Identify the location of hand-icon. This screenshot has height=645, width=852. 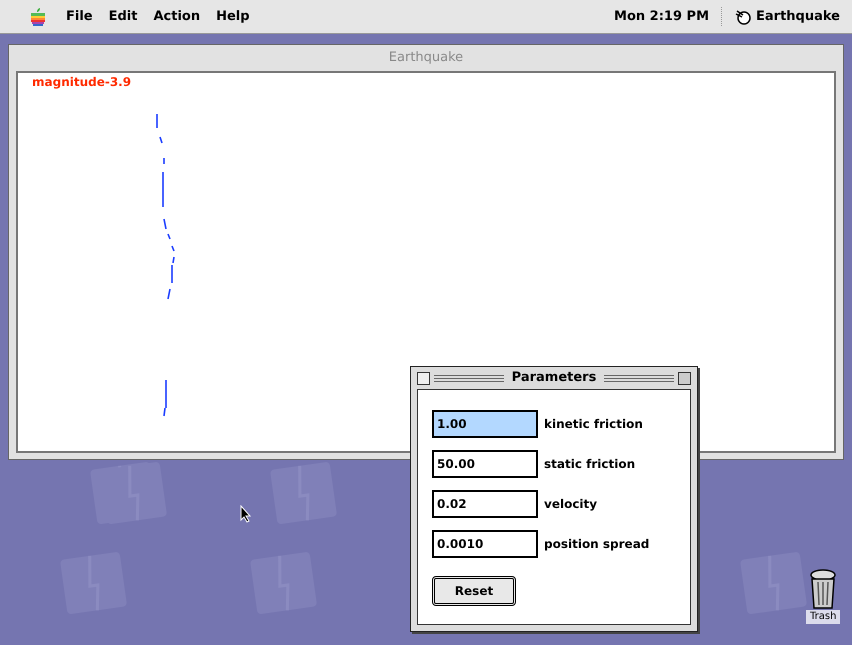
(743, 17).